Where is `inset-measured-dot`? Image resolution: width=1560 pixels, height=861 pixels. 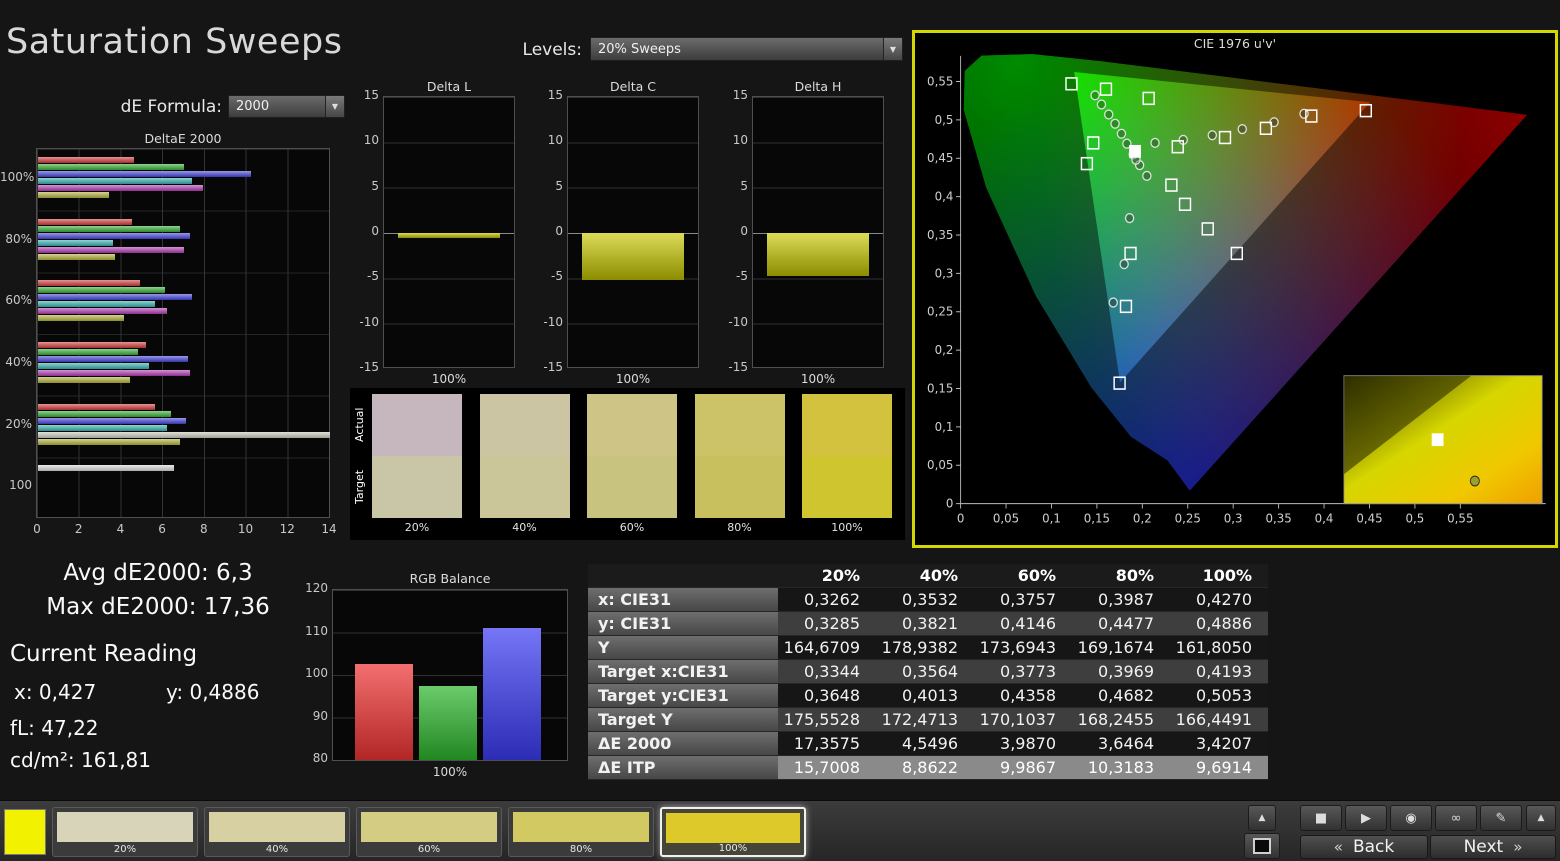
inset-measured-dot is located at coordinates (1474, 481).